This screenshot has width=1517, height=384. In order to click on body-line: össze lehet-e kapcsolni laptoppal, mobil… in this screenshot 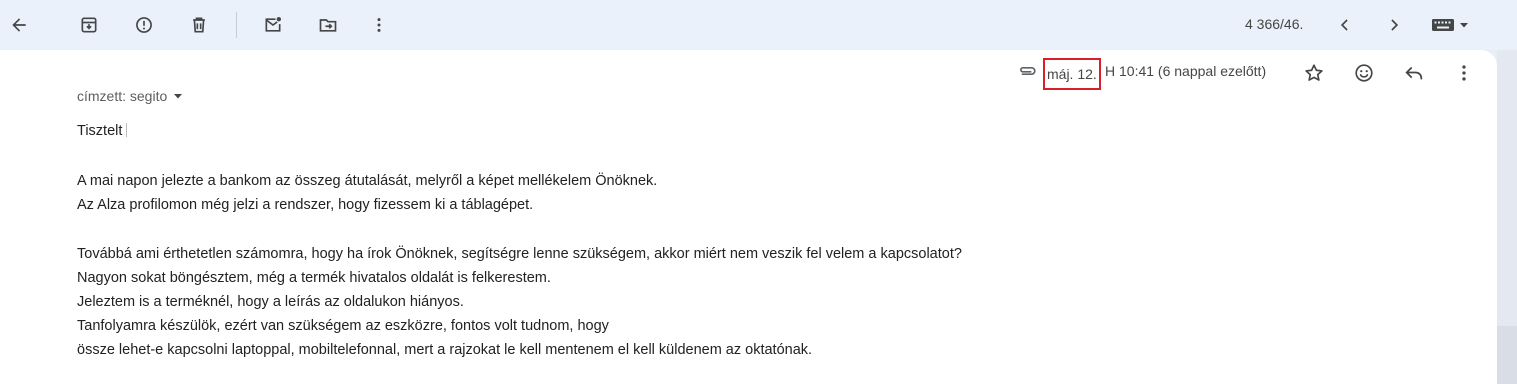, I will do `click(445, 350)`.